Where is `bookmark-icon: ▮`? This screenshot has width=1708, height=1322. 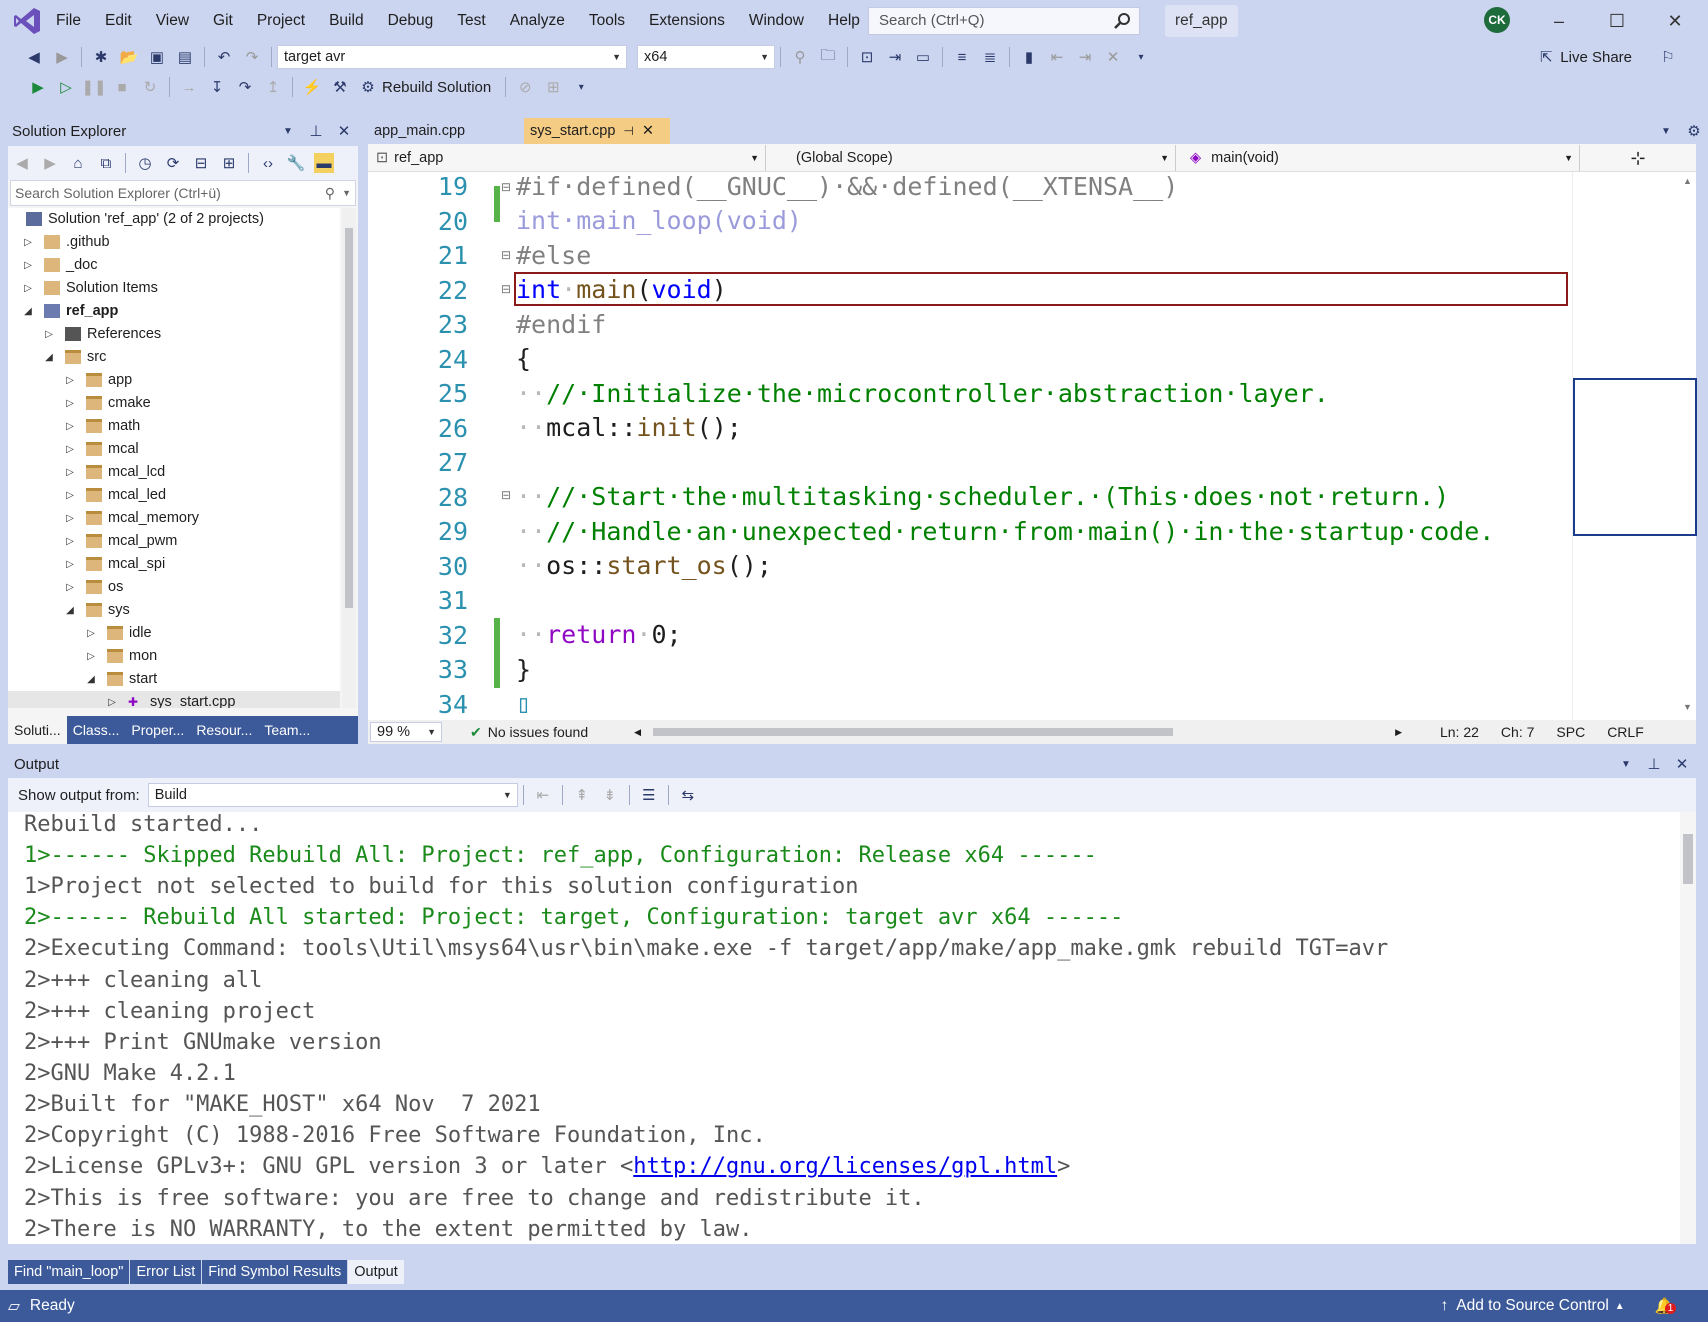
bookmark-icon: ▮ is located at coordinates (1029, 57).